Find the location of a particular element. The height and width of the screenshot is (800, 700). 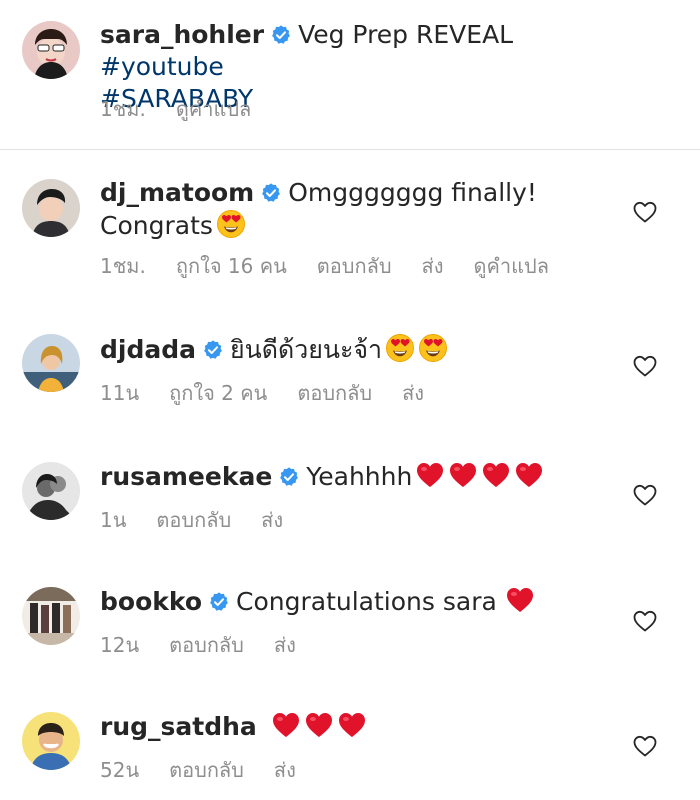

comment-username: rusameekae is located at coordinates (186, 476).